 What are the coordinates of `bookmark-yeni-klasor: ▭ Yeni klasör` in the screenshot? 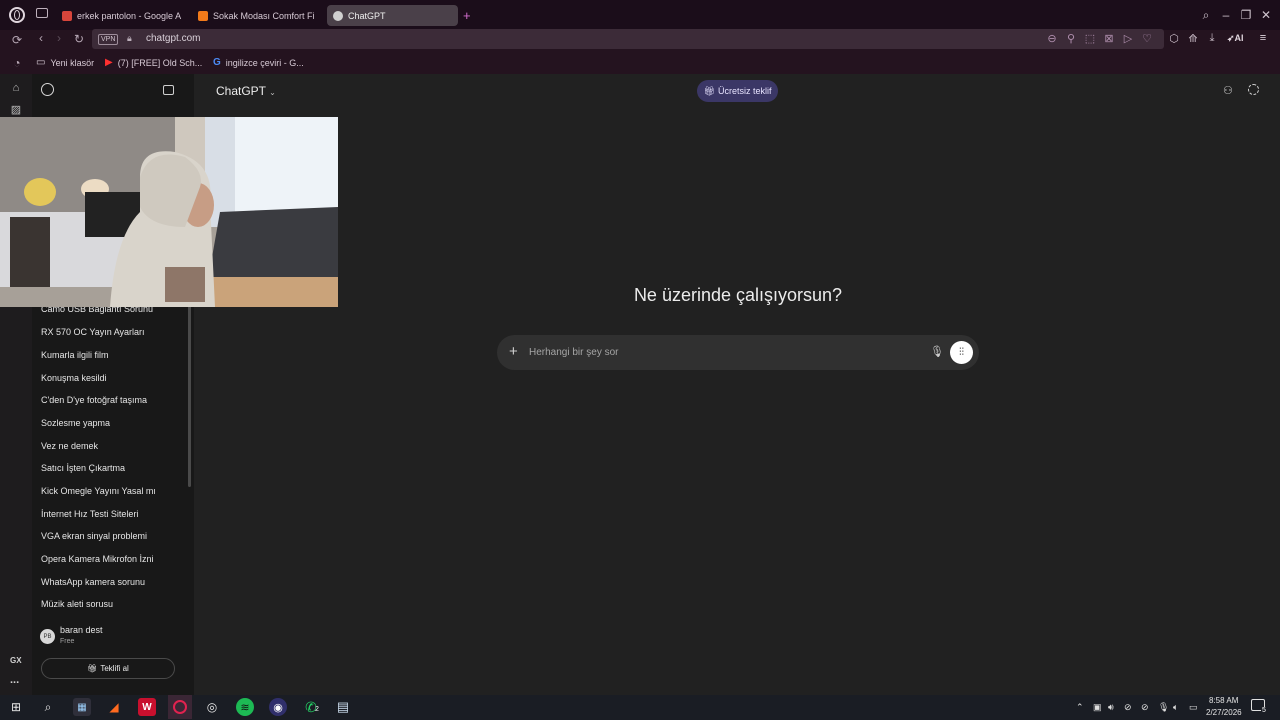 It's located at (65, 62).